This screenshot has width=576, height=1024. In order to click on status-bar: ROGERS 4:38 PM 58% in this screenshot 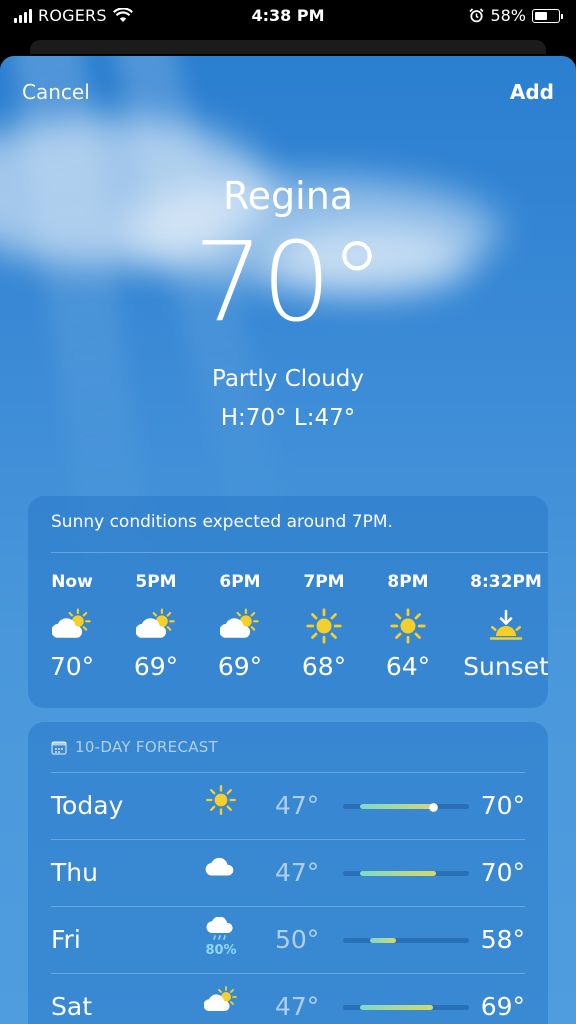, I will do `click(288, 20)`.